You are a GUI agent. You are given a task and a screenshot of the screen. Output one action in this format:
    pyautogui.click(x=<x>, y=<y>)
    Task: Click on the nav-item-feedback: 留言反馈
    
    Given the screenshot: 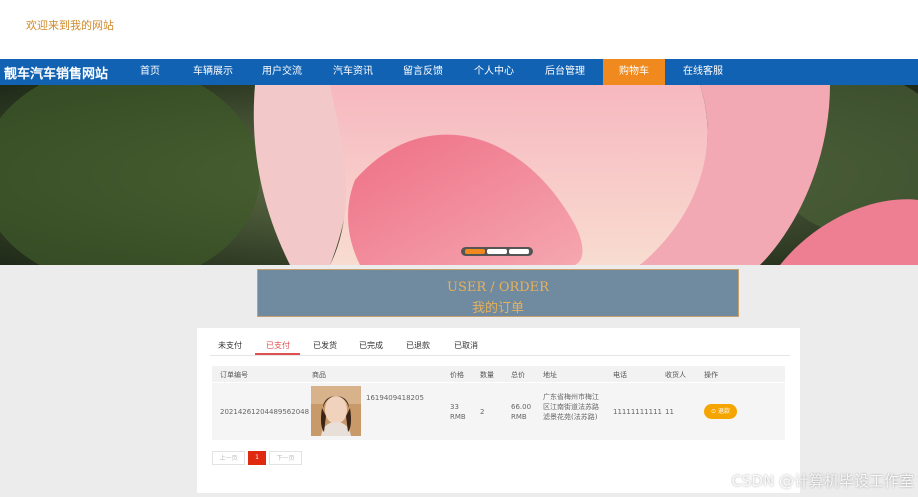 What is the action you would take?
    pyautogui.click(x=423, y=72)
    